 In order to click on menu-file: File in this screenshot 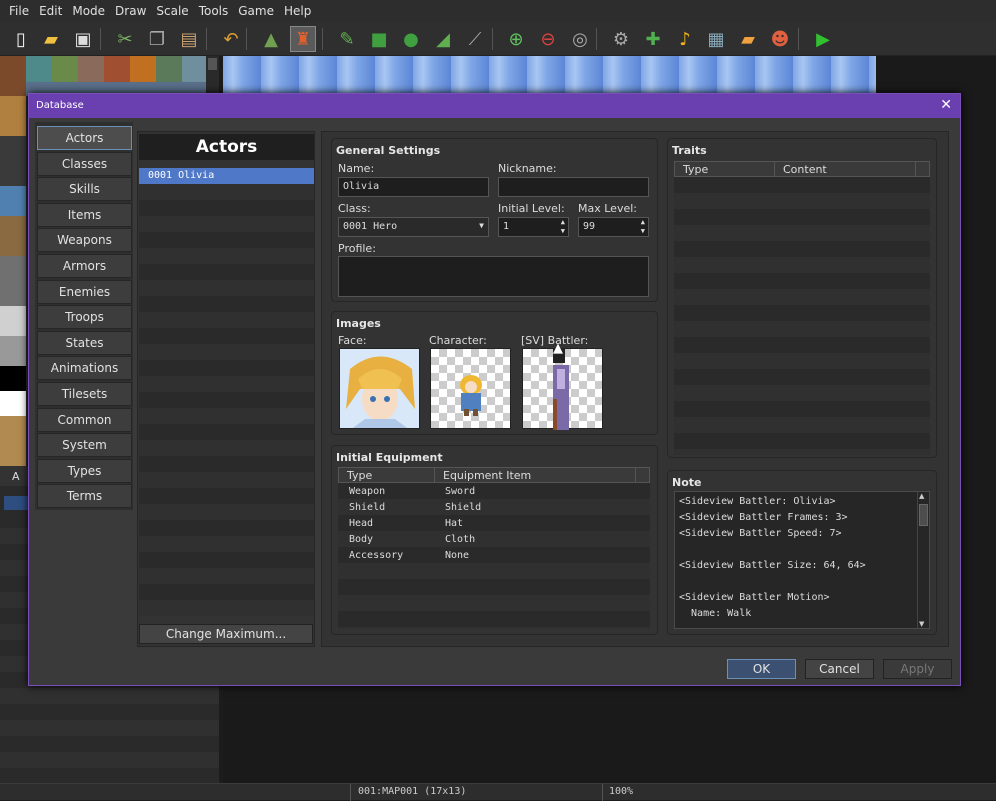, I will do `click(19, 11)`.